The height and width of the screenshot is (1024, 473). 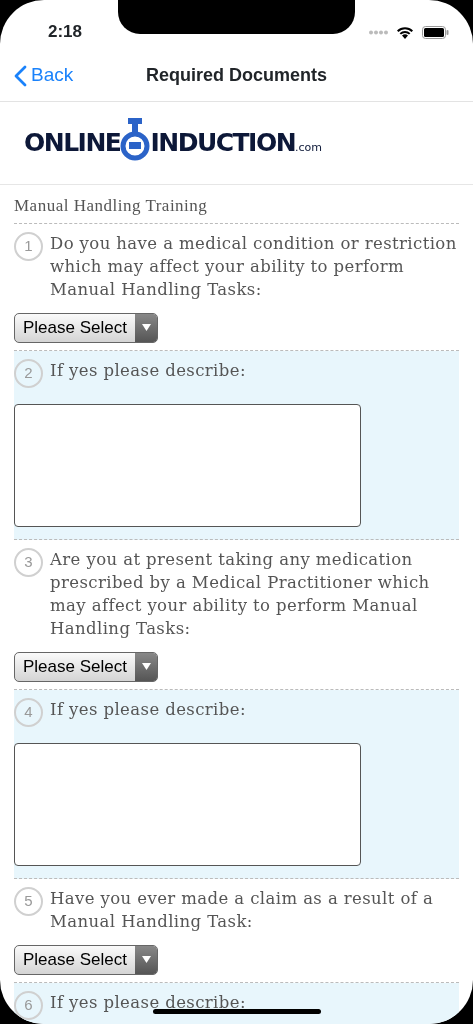 I want to click on question-number: 4, so click(x=28, y=712).